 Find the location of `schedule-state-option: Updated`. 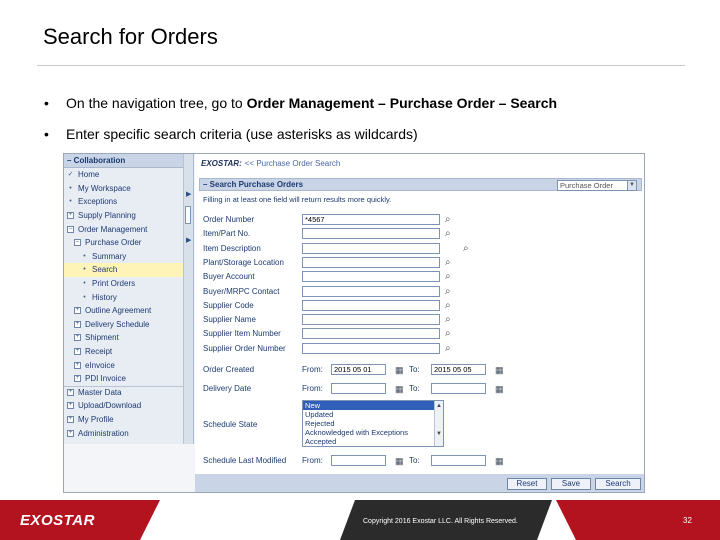

schedule-state-option: Updated is located at coordinates (373, 414).